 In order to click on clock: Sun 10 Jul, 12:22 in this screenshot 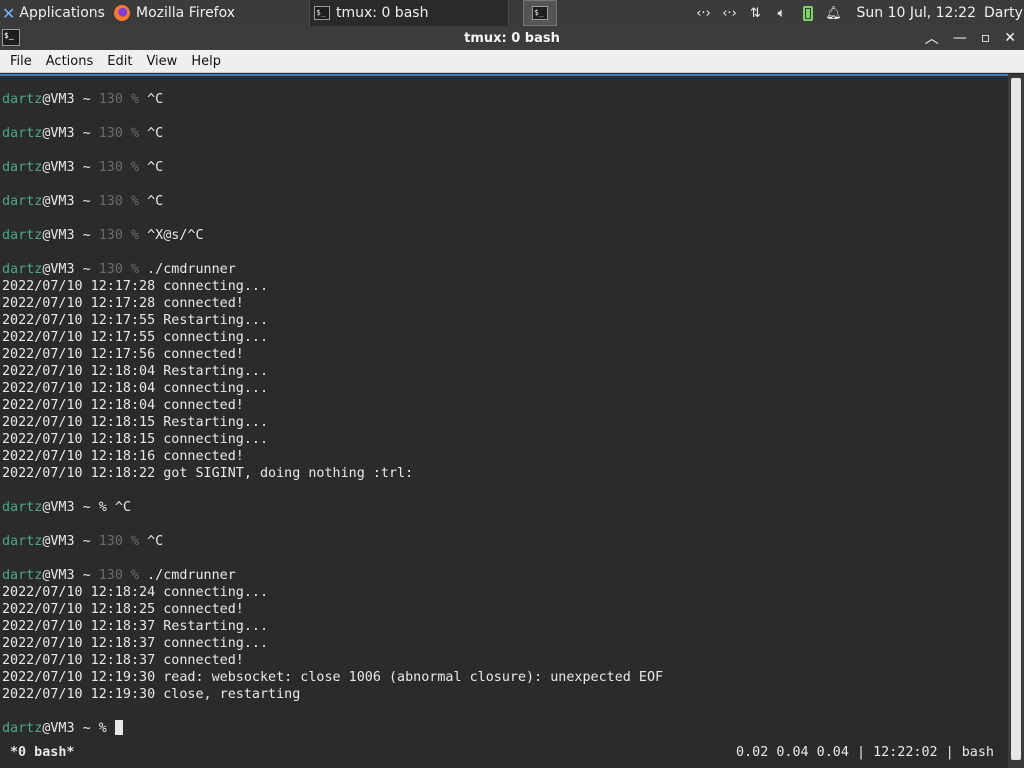, I will do `click(916, 13)`.